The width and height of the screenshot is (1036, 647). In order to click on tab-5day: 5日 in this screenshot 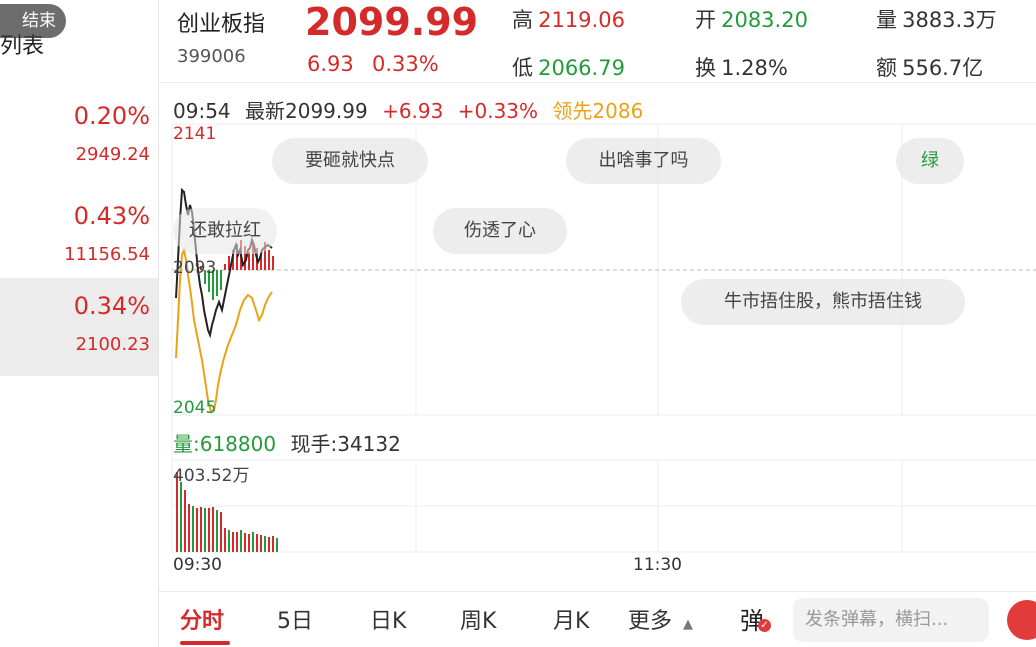, I will do `click(295, 619)`.